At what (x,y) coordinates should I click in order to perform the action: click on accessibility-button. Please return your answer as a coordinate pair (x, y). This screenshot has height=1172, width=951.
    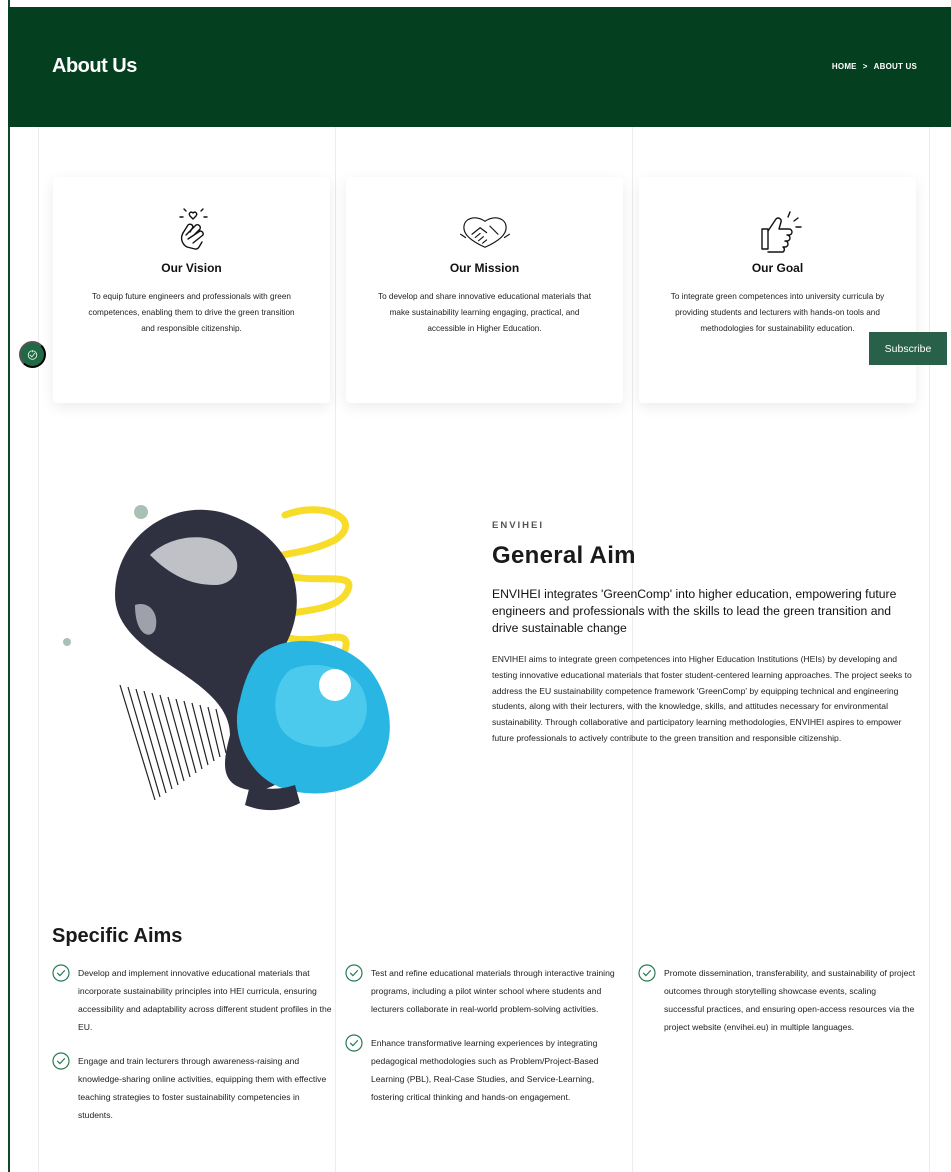
    Looking at the image, I should click on (32, 354).